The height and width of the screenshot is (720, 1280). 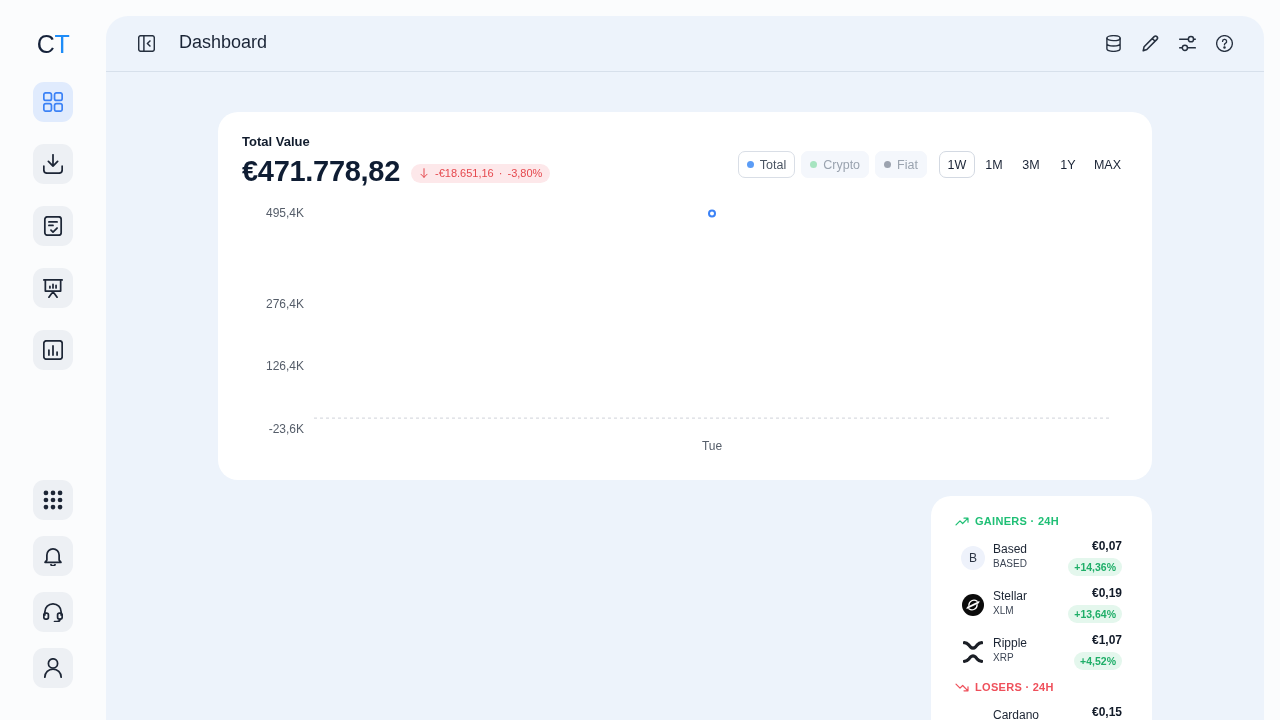 I want to click on logo: CT, so click(x=53, y=44).